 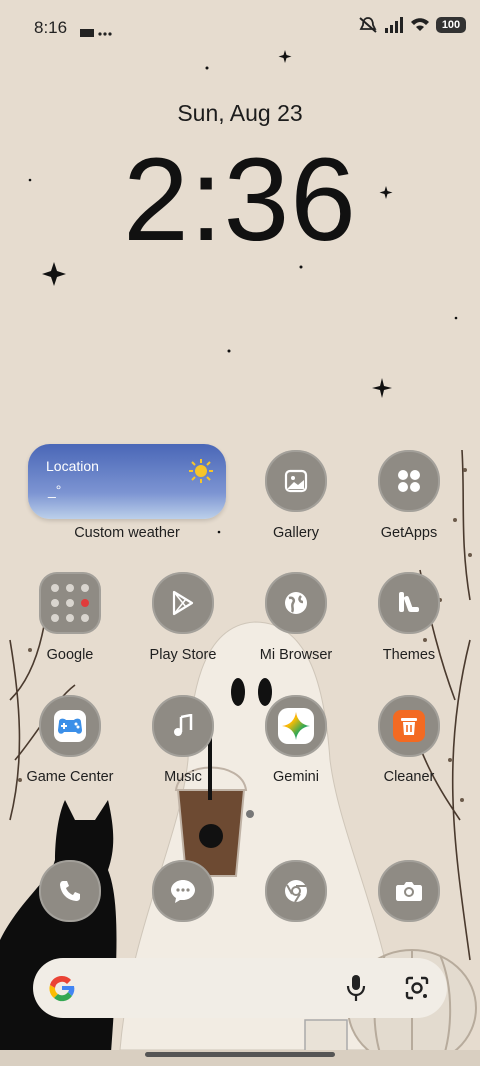 What do you see at coordinates (240, 988) in the screenshot?
I see `google-search-bar` at bounding box center [240, 988].